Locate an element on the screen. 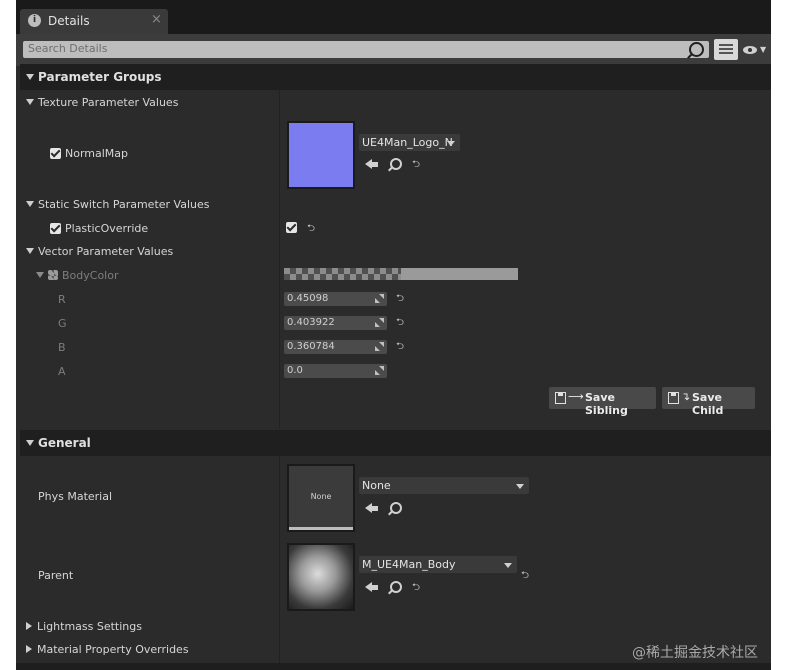 The height and width of the screenshot is (670, 786). color-swatch-icon is located at coordinates (53, 275).